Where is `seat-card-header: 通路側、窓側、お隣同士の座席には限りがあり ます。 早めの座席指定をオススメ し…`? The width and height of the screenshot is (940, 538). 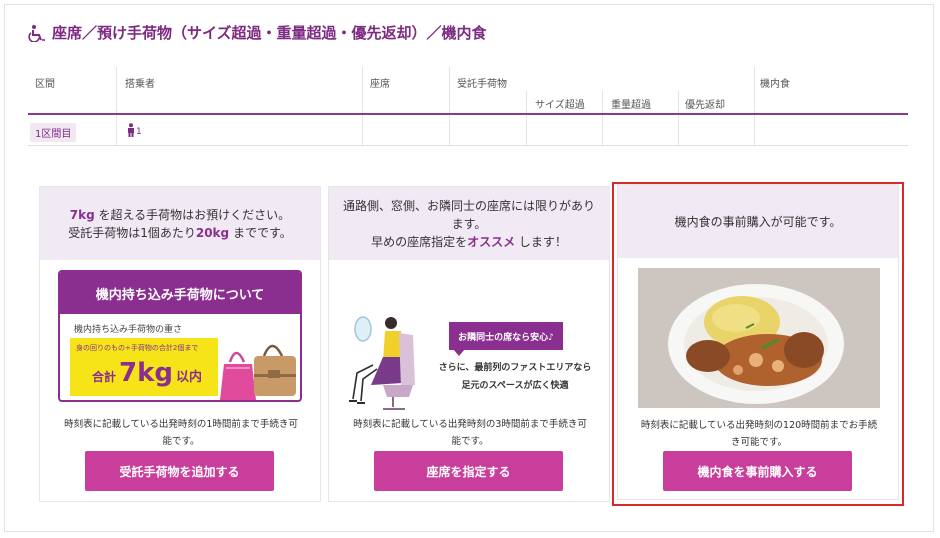
seat-card-header: 通路側、窓側、お隣同士の座席には限りがあり ます。 早めの座席指定をオススメ し… is located at coordinates (469, 223).